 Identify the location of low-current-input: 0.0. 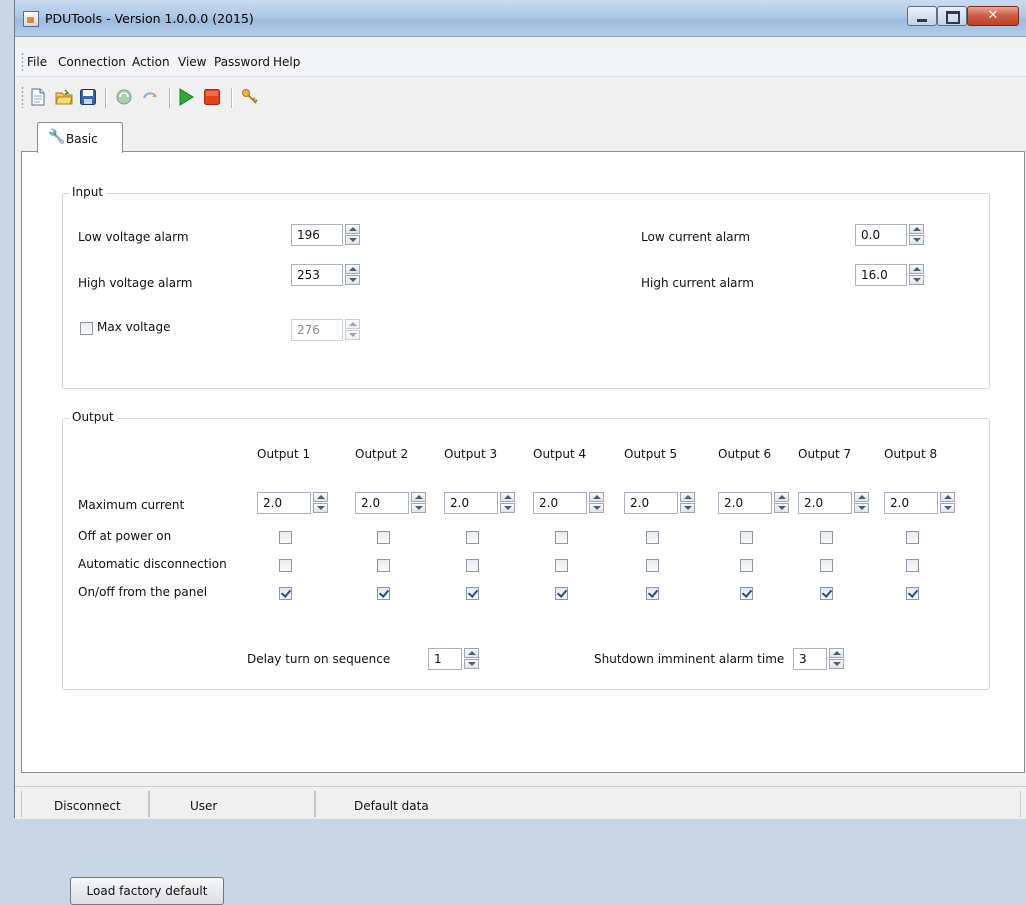
(881, 235).